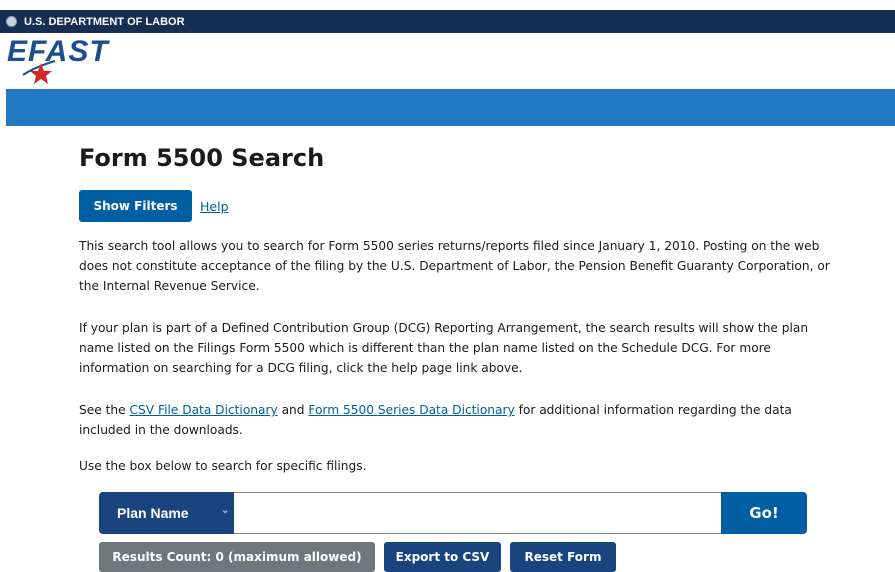 This screenshot has height=572, width=895. Describe the element at coordinates (153, 513) in the screenshot. I see `search-field-label: Plan Name` at that location.